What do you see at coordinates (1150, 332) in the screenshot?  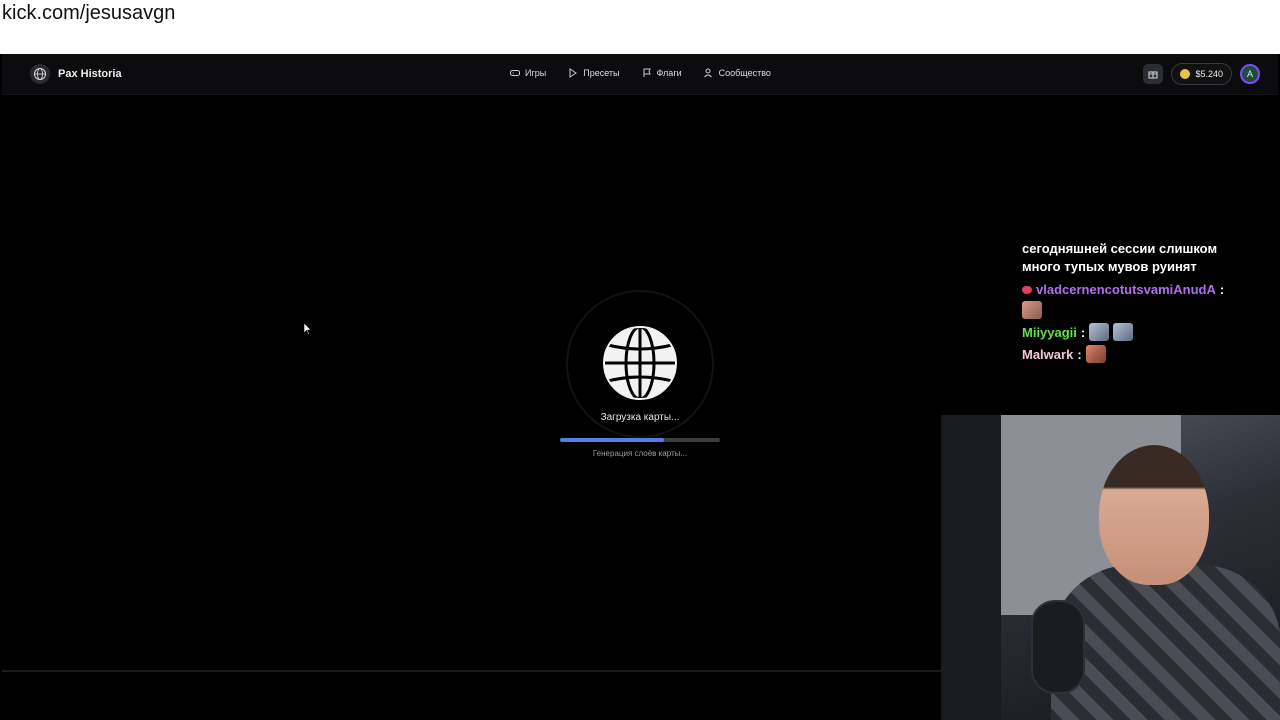 I see `chat-message: Miiyyagii :` at bounding box center [1150, 332].